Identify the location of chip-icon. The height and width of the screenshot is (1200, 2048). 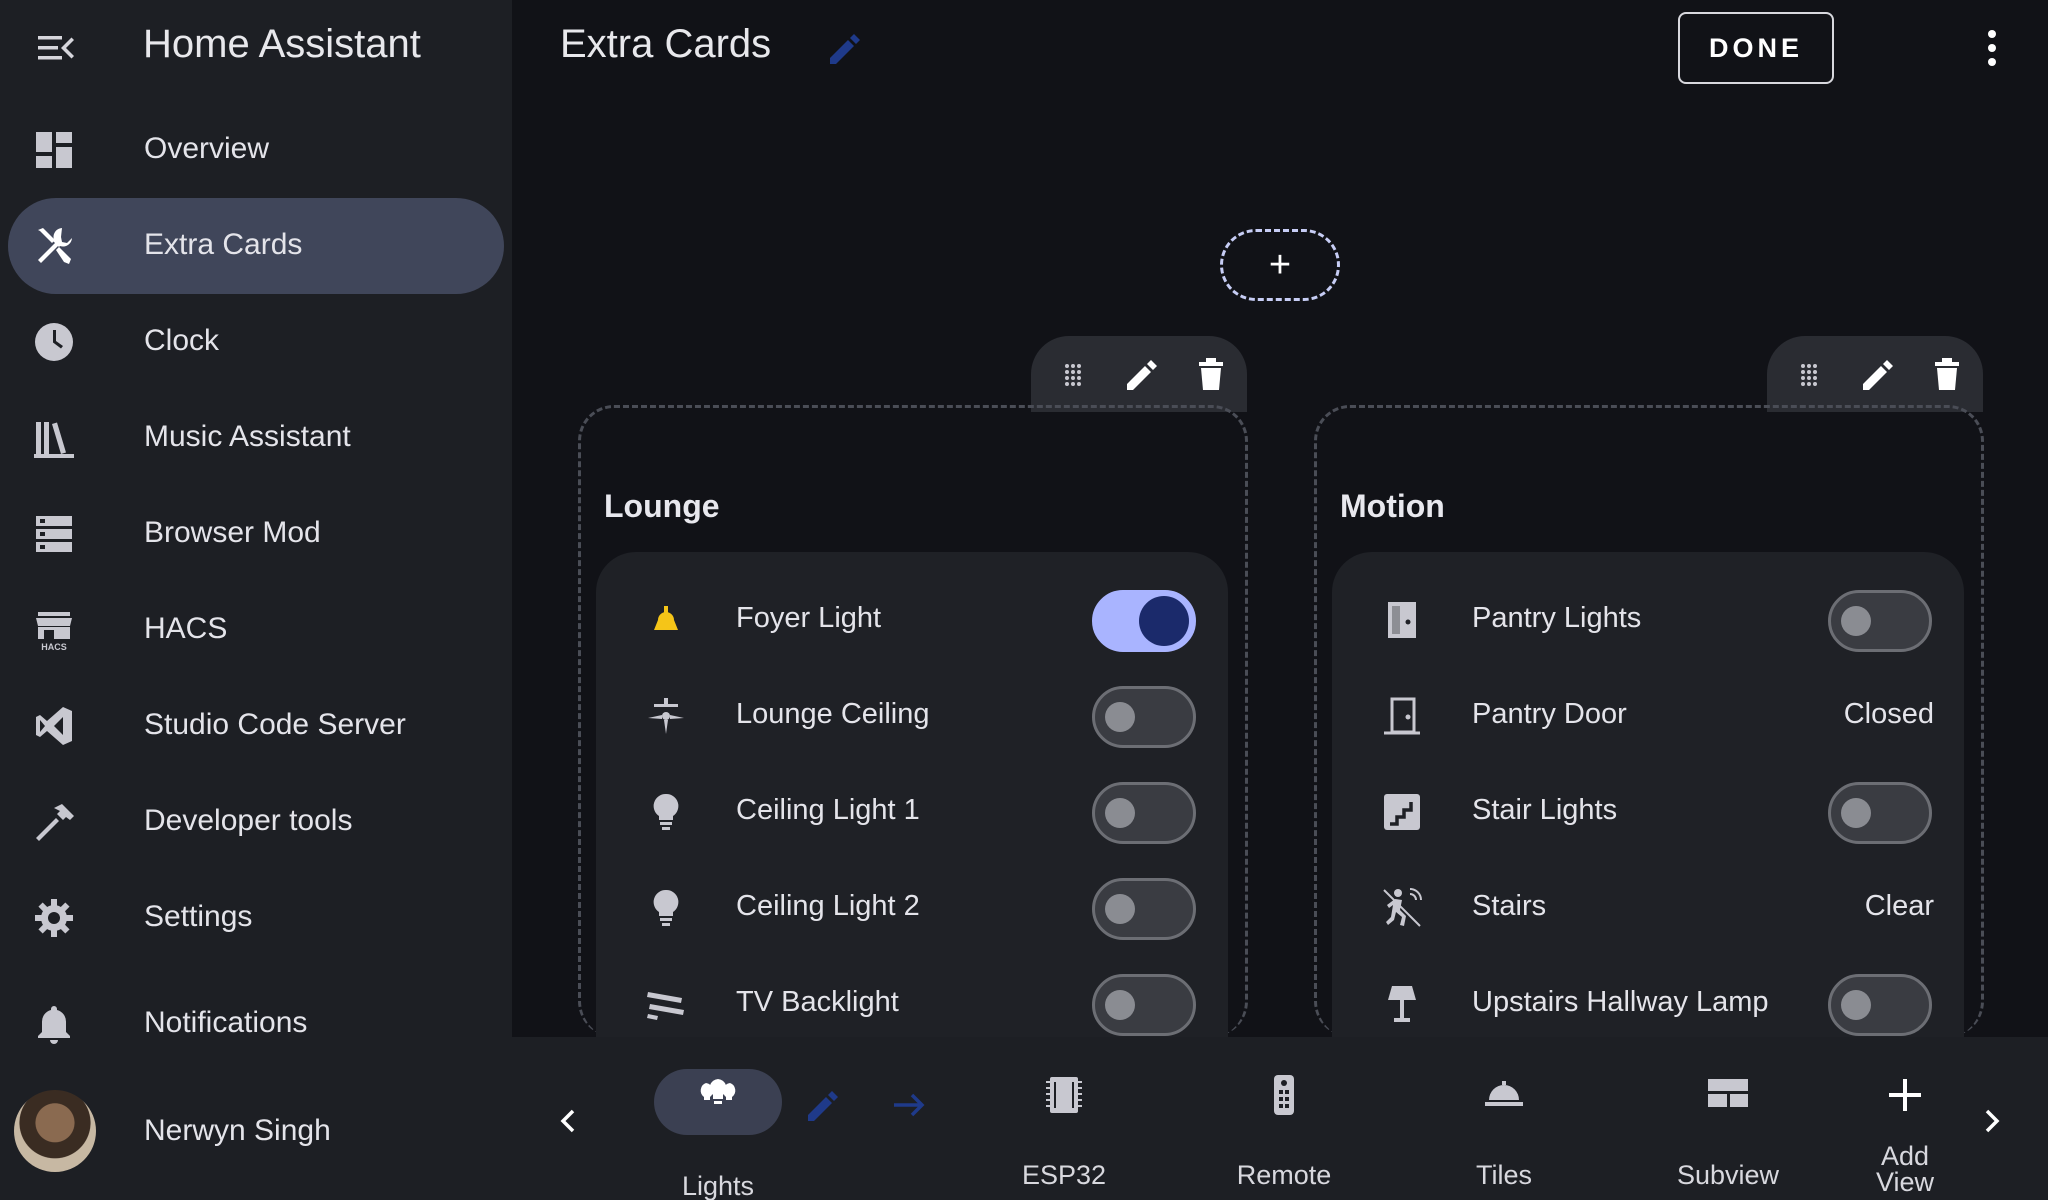
(1064, 1095).